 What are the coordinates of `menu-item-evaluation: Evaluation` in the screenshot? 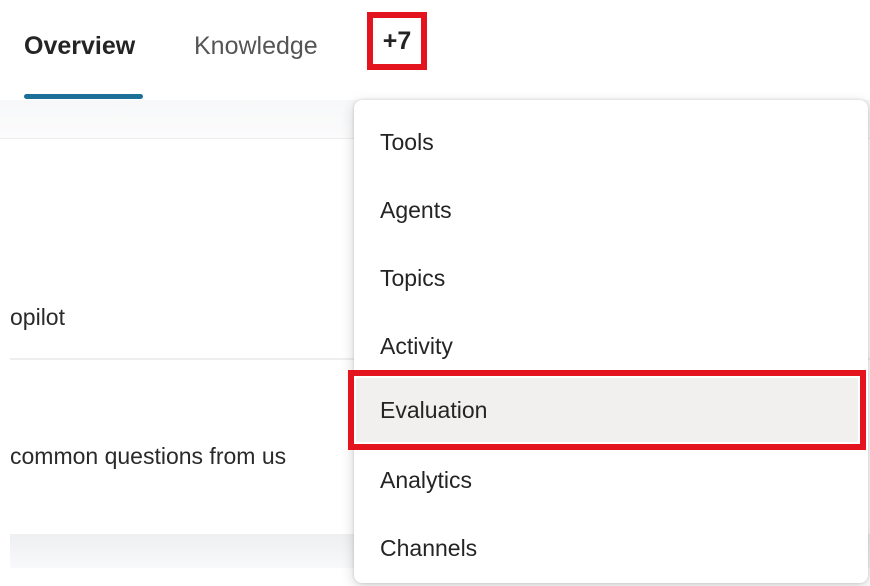 It's located at (607, 410).